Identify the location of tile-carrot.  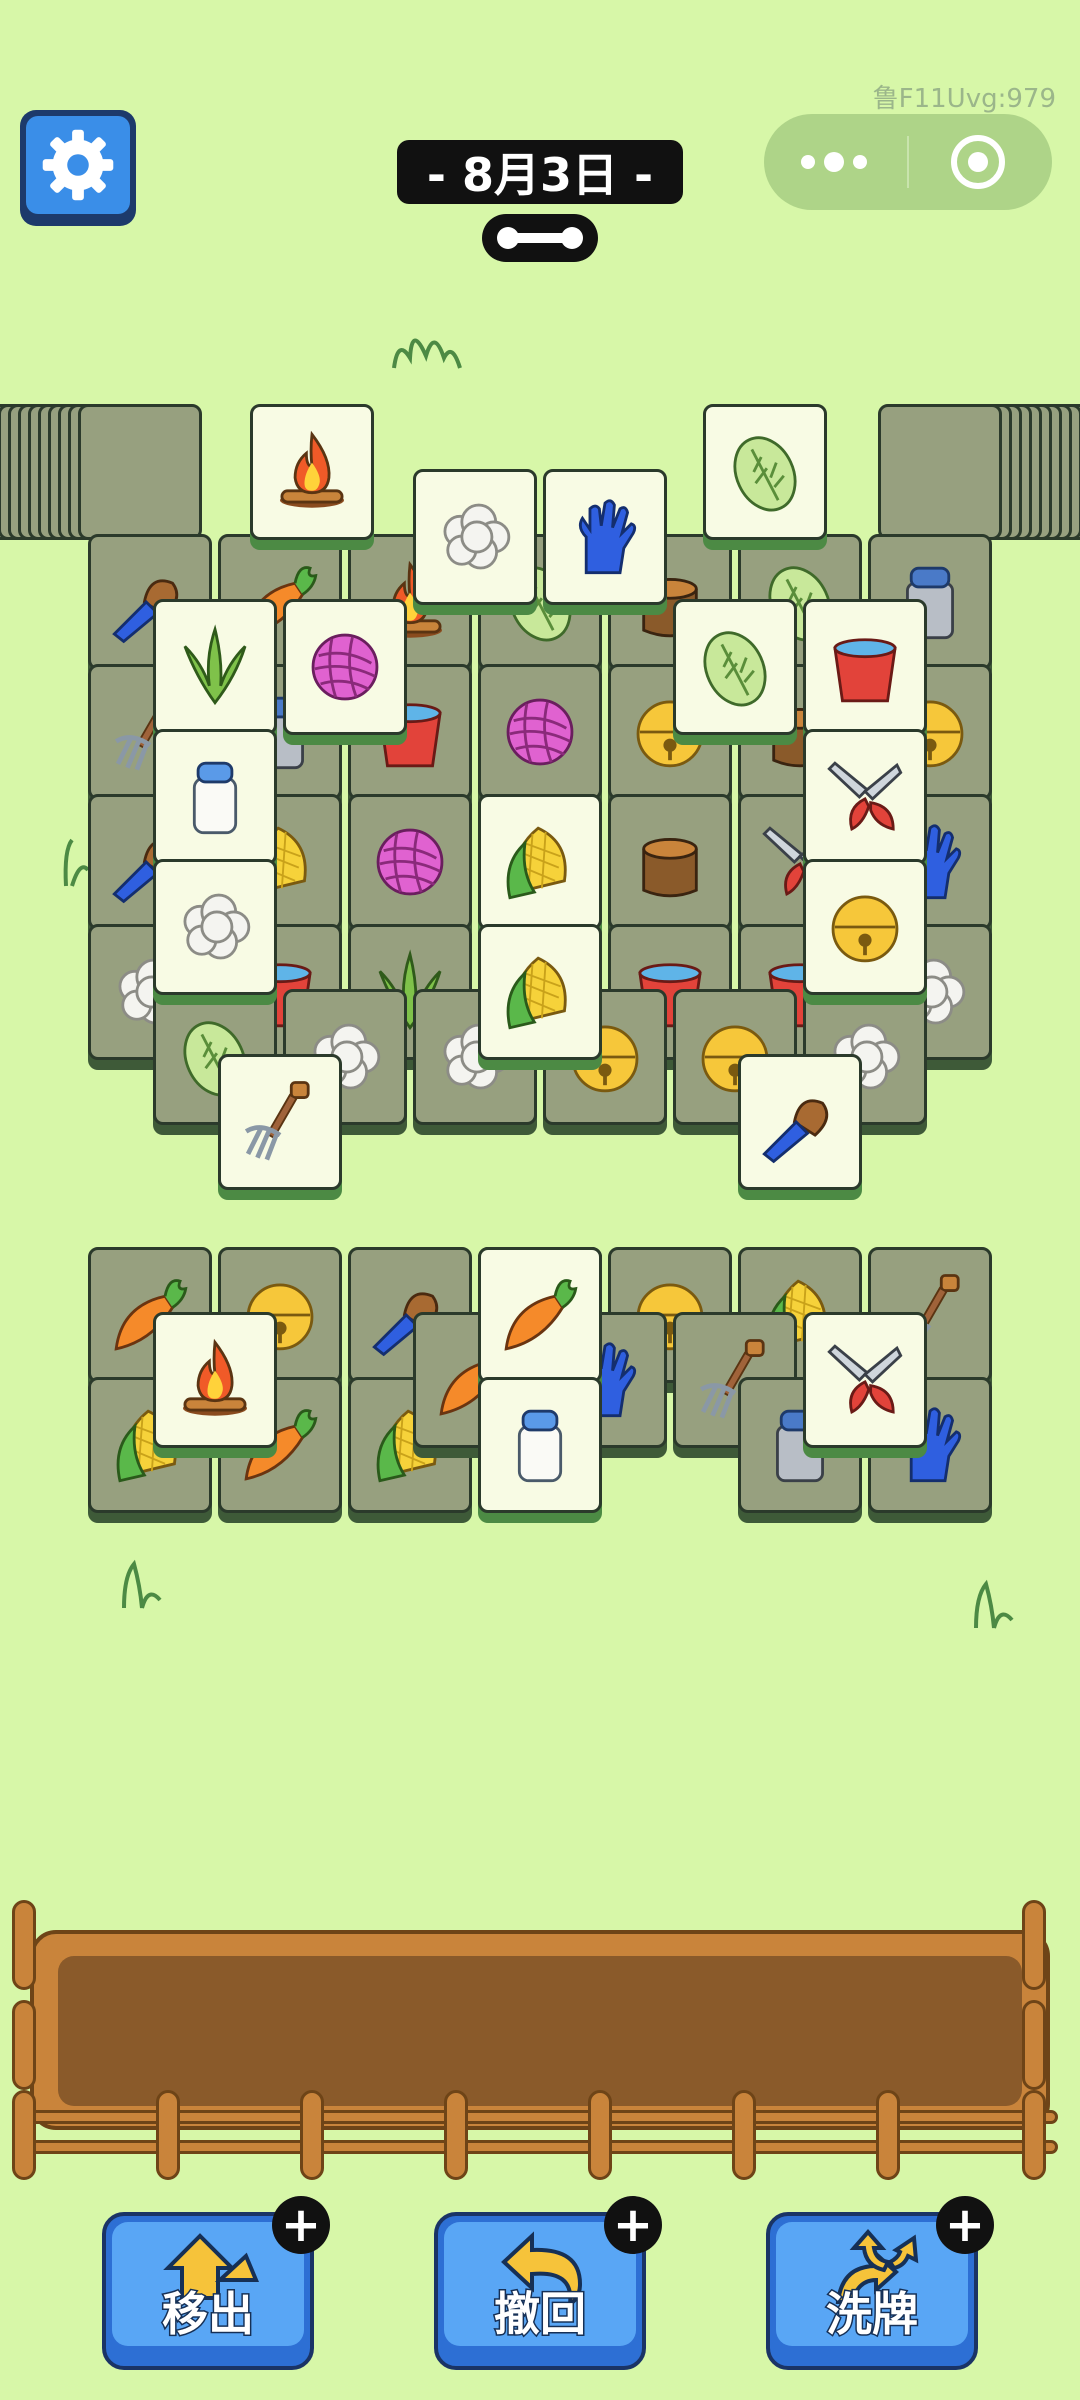
(540, 1315).